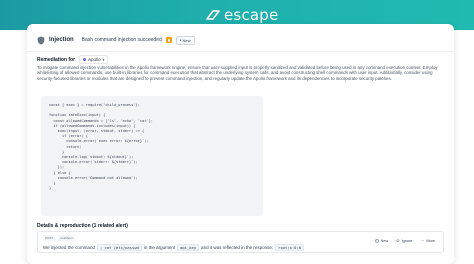 This screenshot has height=264, width=474. Describe the element at coordinates (82, 226) in the screenshot. I see `details-heading: Details & reproduction (1 related alert)` at that location.